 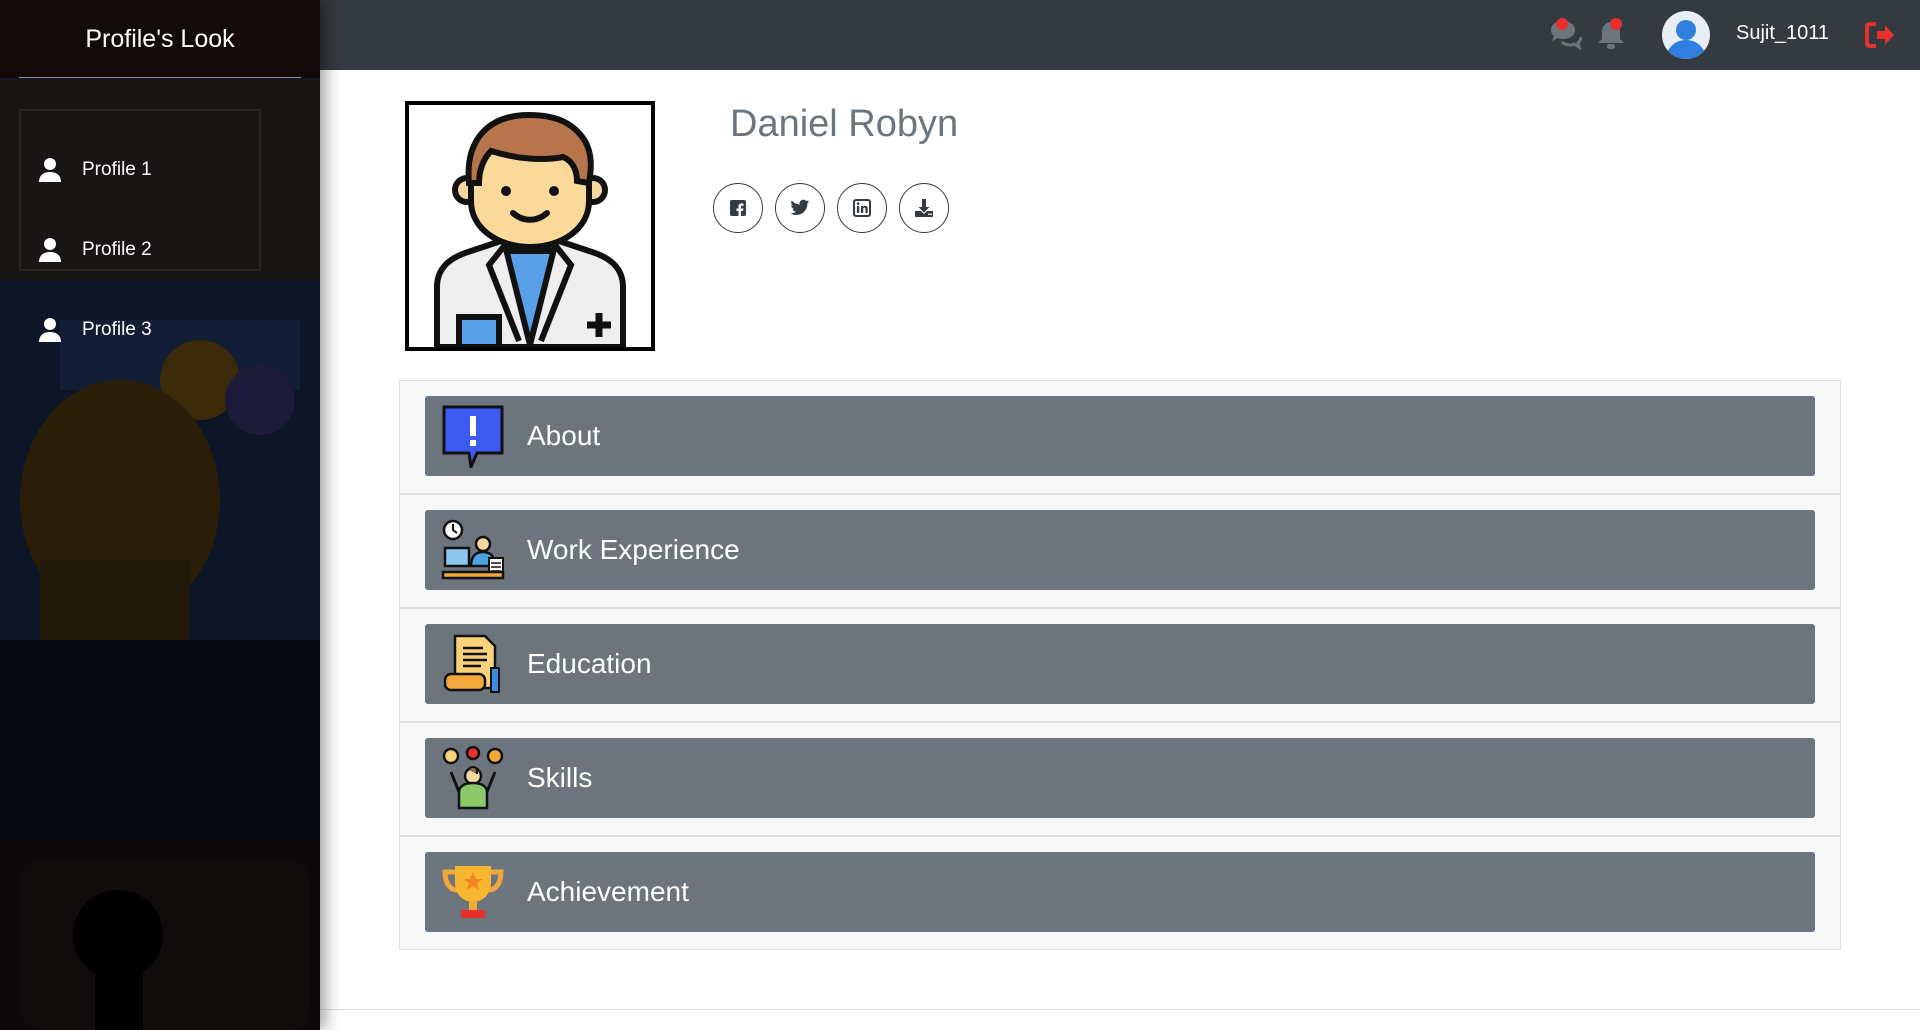 What do you see at coordinates (473, 778) in the screenshot?
I see `skills-person-icon` at bounding box center [473, 778].